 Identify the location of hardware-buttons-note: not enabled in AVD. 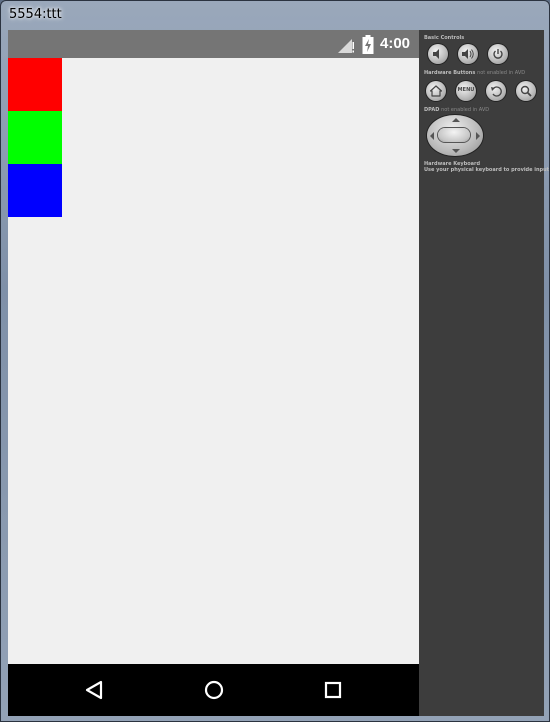
(501, 73).